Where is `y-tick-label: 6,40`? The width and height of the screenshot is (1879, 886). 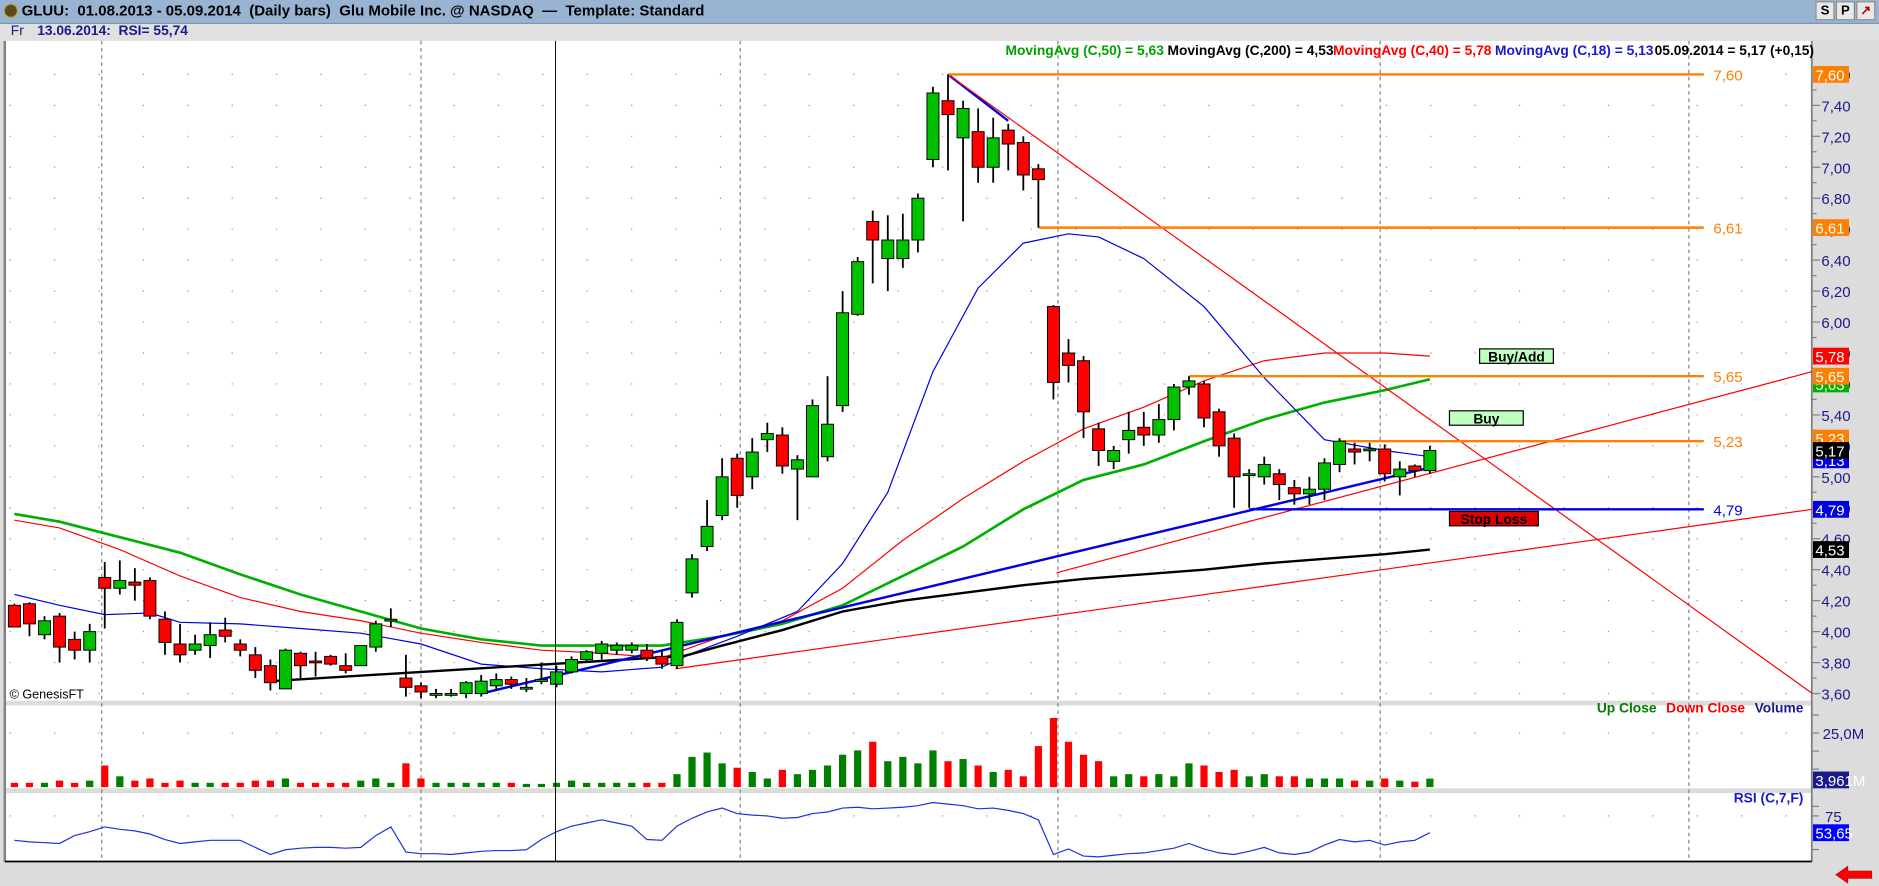 y-tick-label: 6,40 is located at coordinates (1835, 261).